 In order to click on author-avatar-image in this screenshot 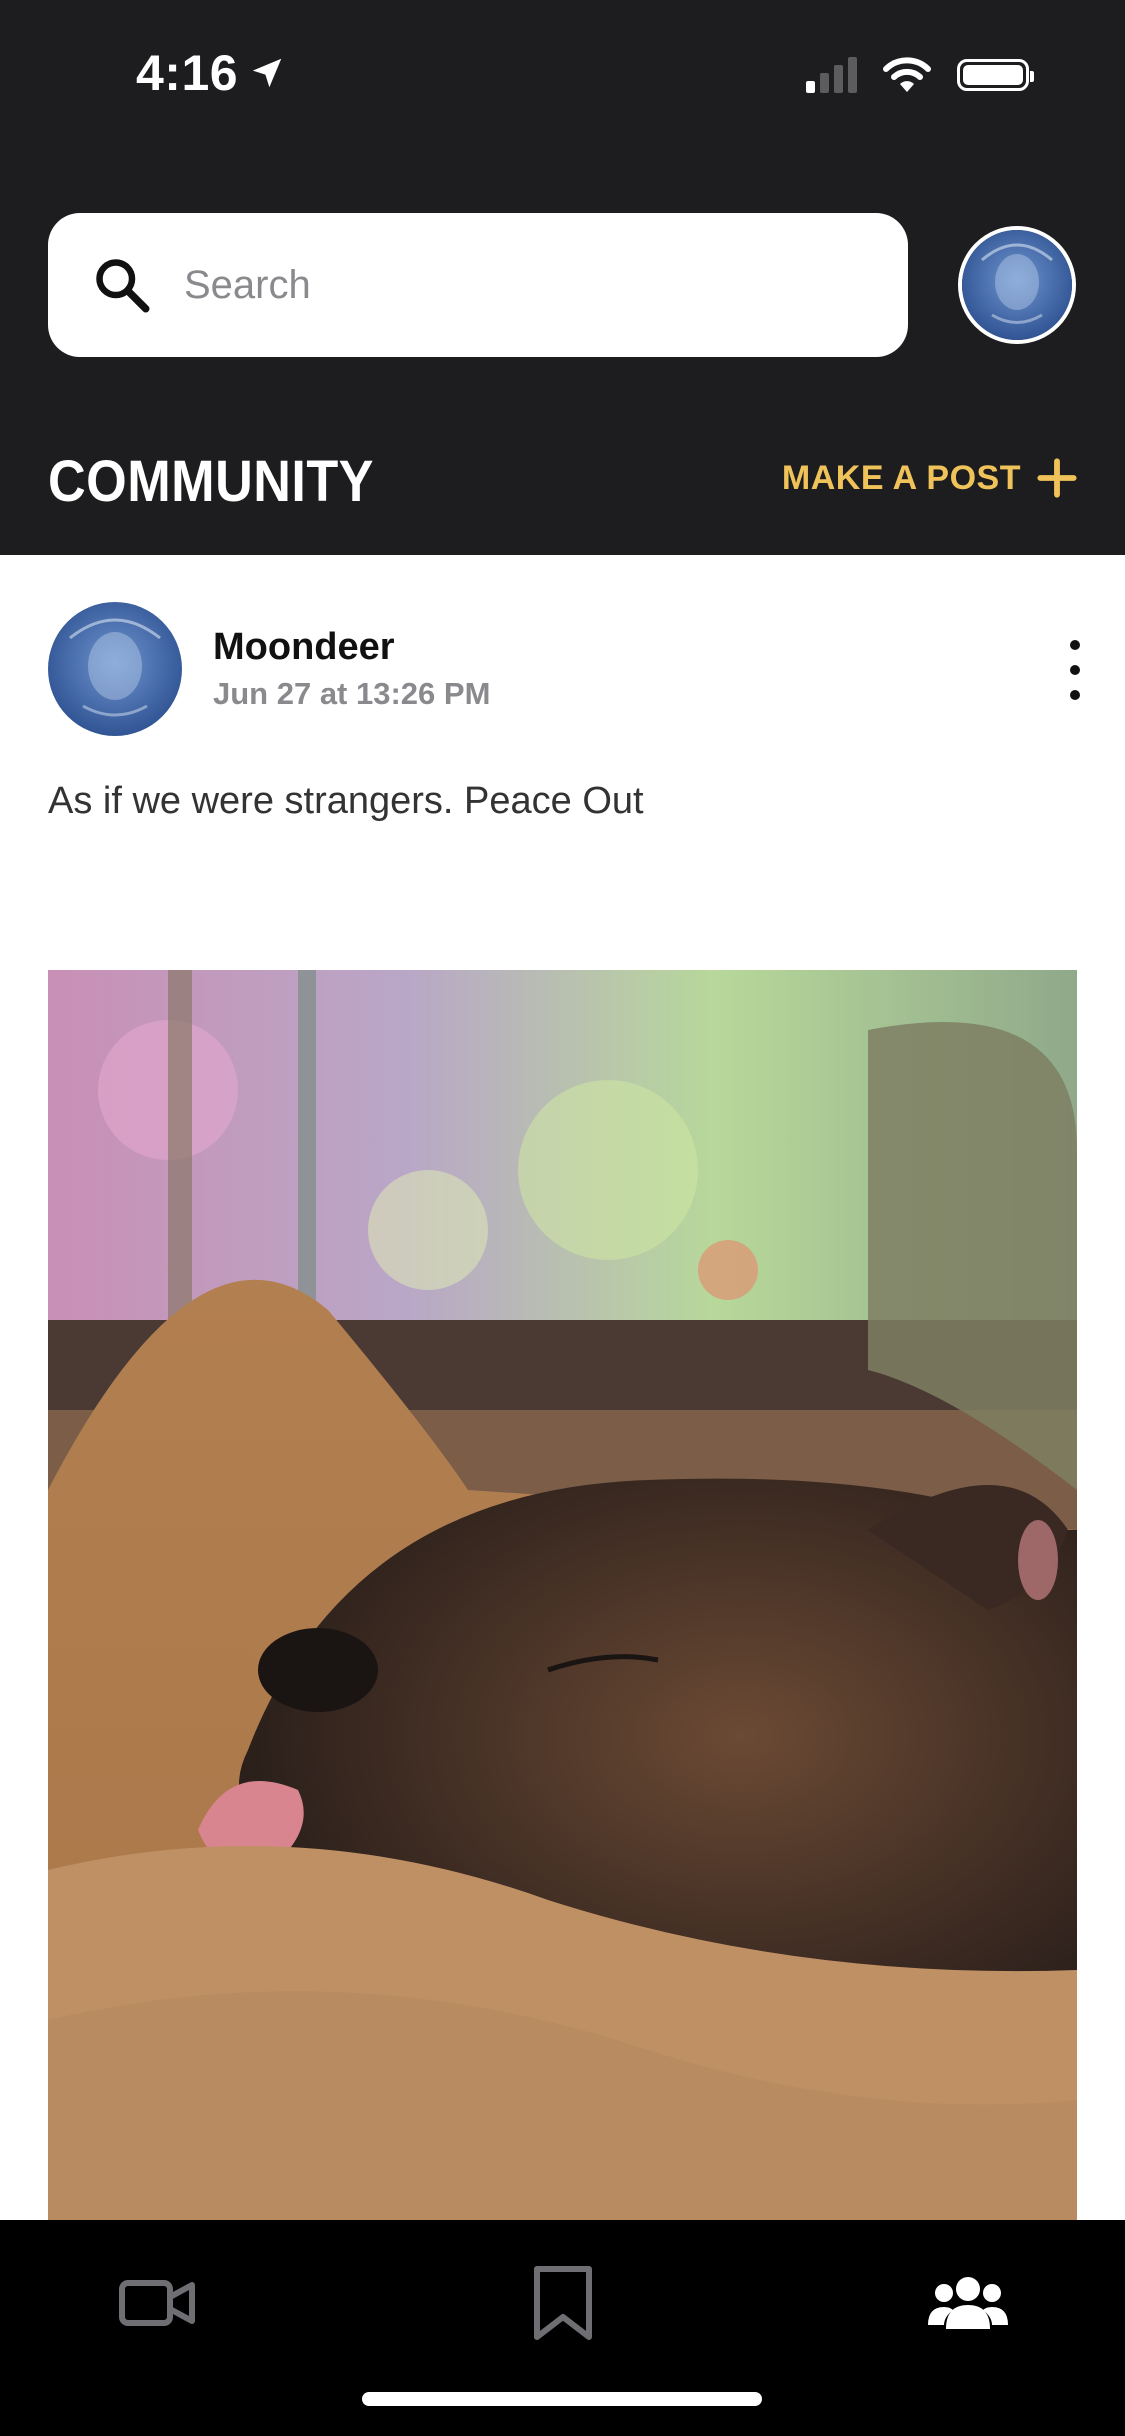, I will do `click(115, 669)`.